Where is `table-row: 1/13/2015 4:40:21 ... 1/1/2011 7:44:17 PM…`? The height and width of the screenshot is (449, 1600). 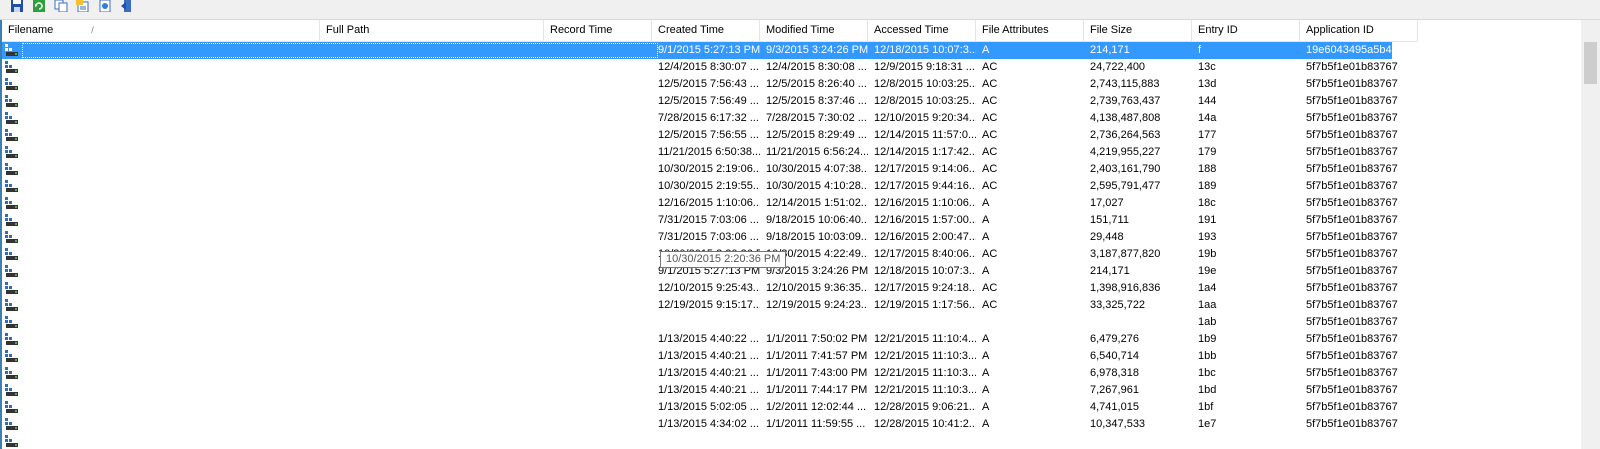 table-row: 1/13/2015 4:40:21 ... 1/1/2011 7:44:17 PM… is located at coordinates (710, 390).